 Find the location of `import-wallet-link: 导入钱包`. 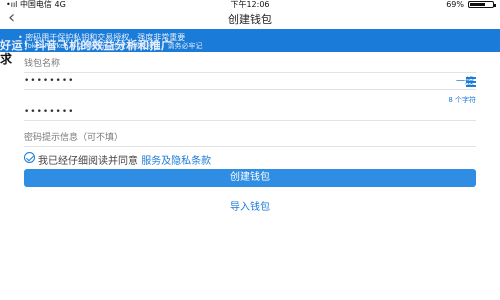

import-wallet-link: 导入钱包 is located at coordinates (250, 205).